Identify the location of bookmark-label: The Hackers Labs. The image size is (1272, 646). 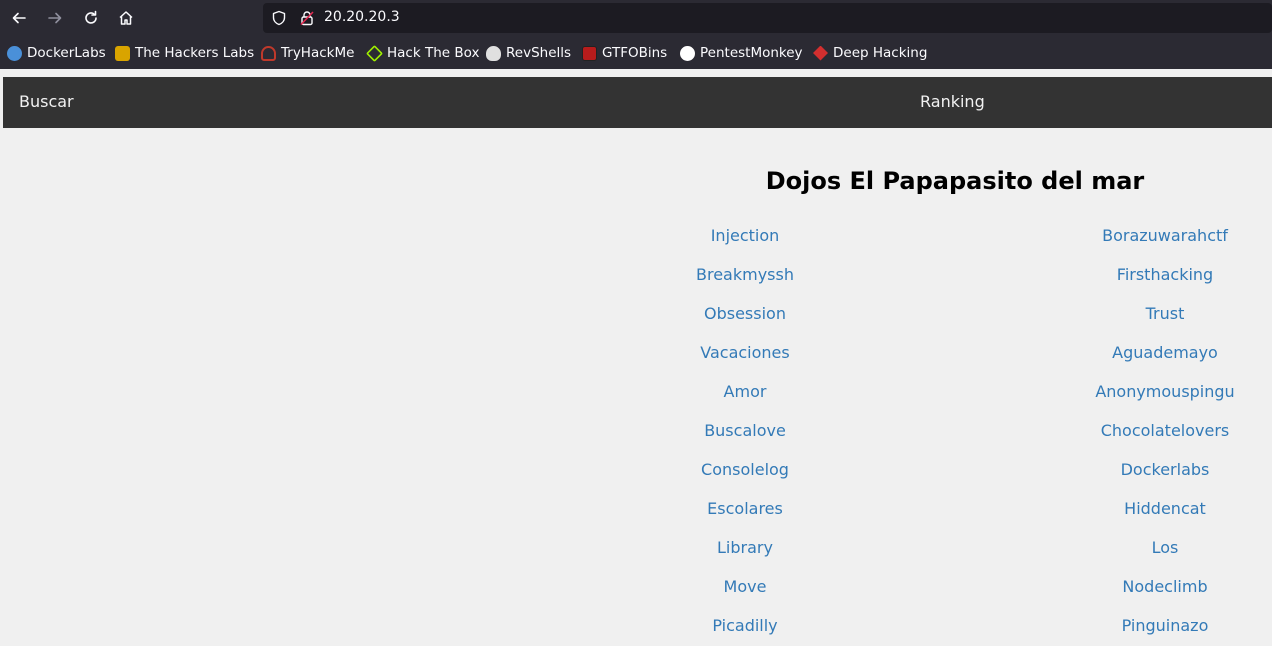
(195, 53).